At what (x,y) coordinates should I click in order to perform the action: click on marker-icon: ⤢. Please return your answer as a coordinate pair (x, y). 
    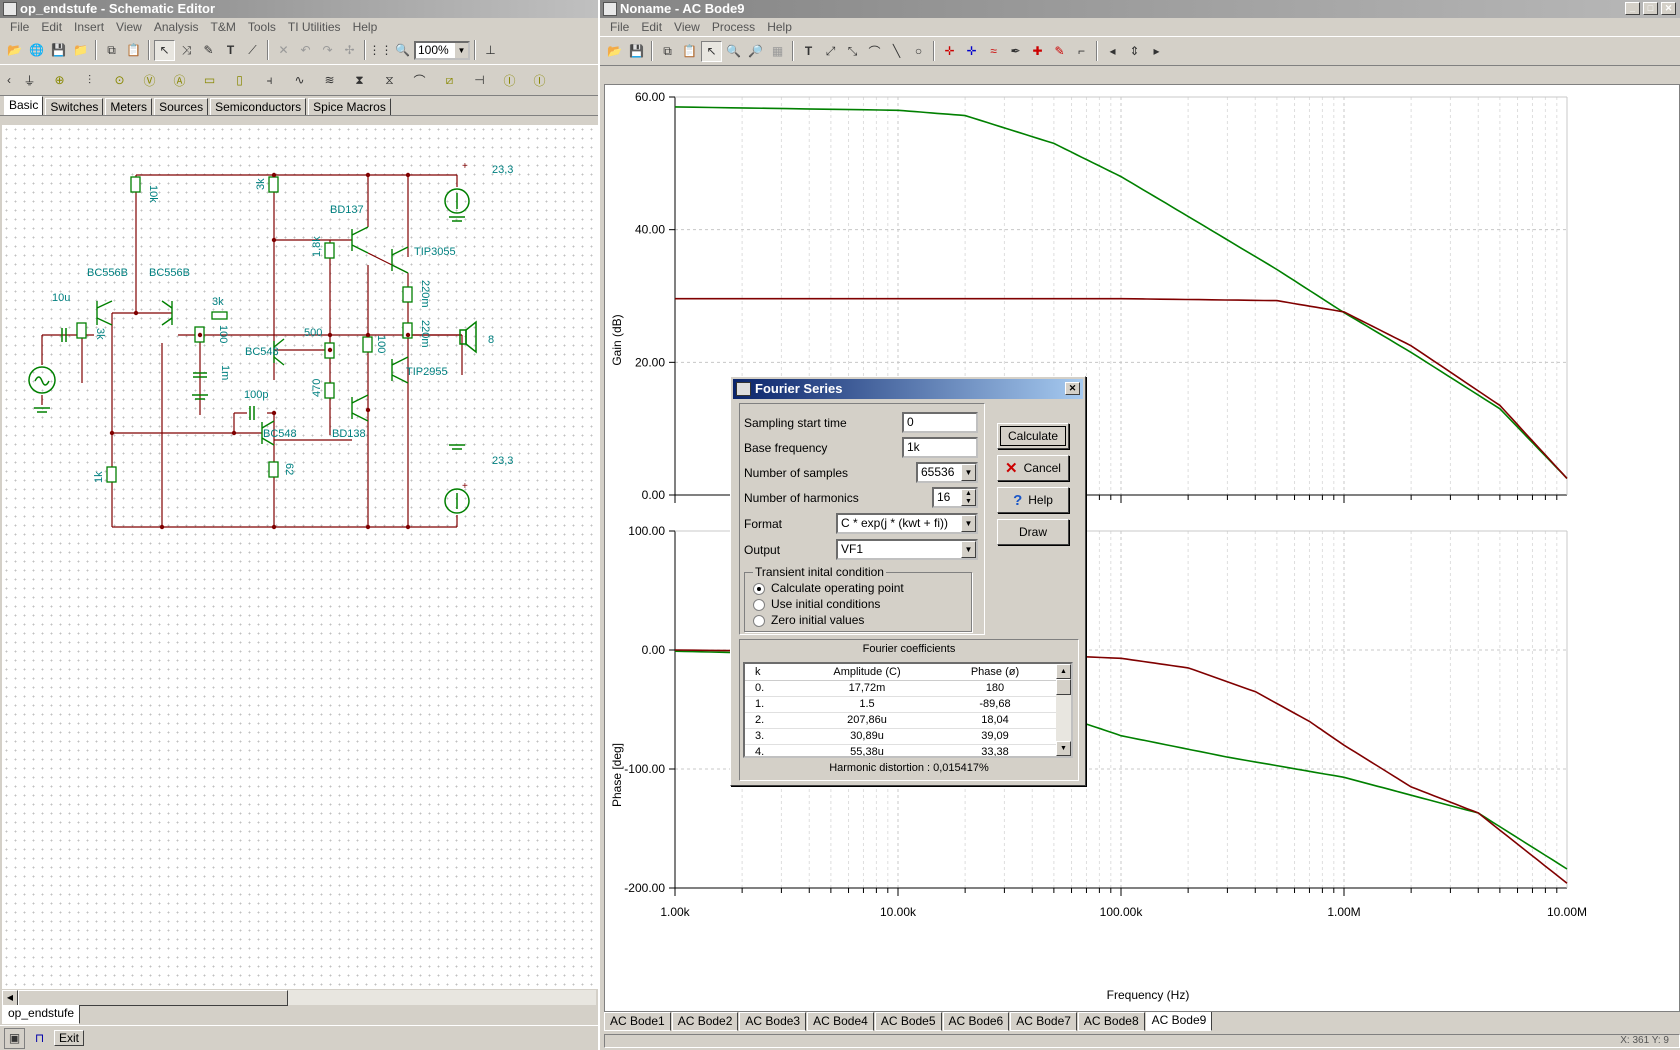
    Looking at the image, I should click on (830, 51).